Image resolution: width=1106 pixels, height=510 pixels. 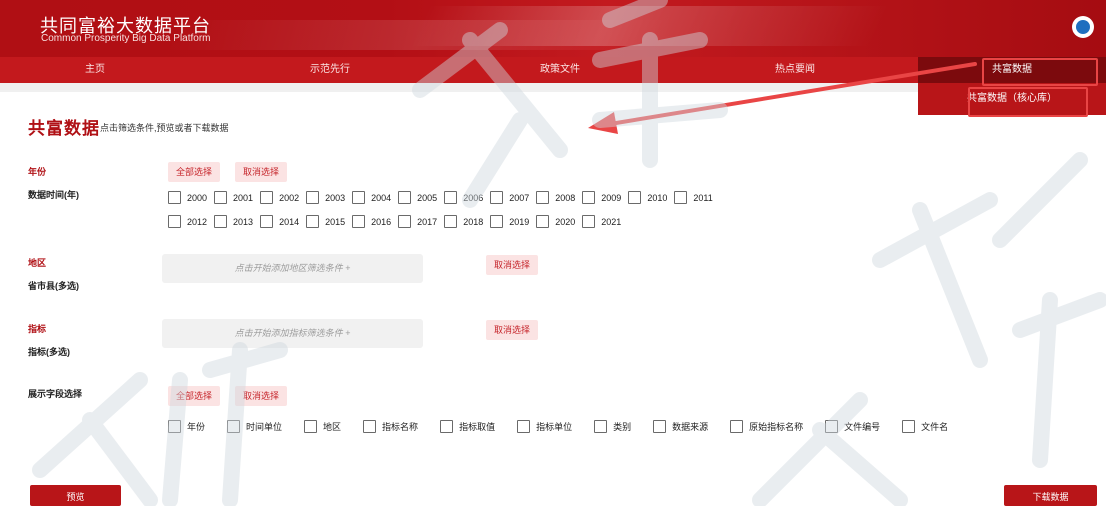 I want to click on checkbox-label: 地区, so click(x=332, y=427).